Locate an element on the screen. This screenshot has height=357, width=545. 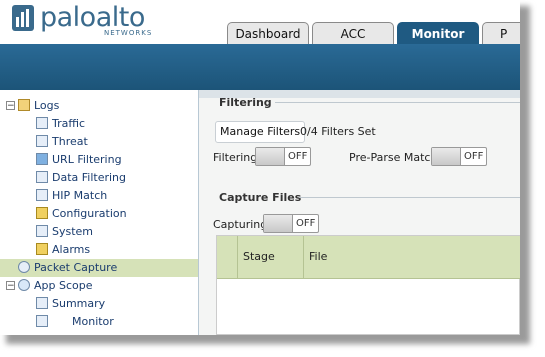
packet-capture-icon is located at coordinates (24, 267).